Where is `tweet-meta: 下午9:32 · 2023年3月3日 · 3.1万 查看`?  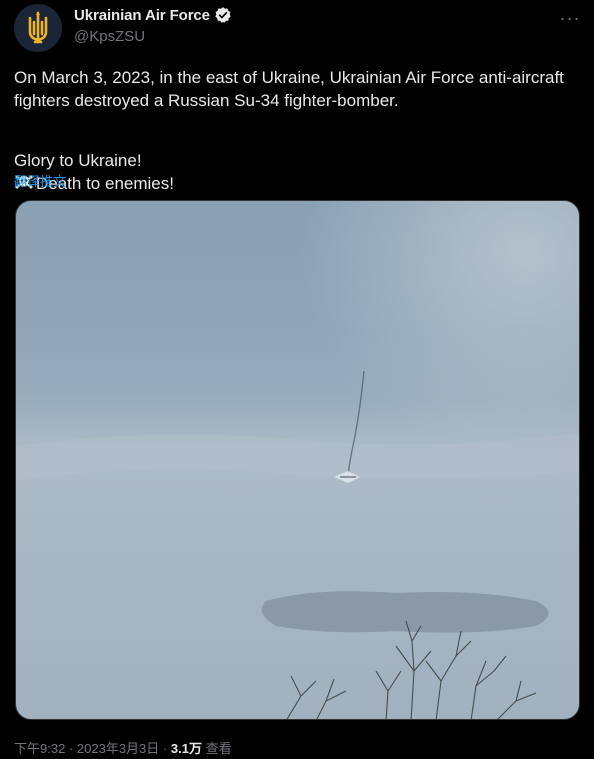
tweet-meta: 下午9:32 · 2023年3月3日 · 3.1万 查看 is located at coordinates (123, 747).